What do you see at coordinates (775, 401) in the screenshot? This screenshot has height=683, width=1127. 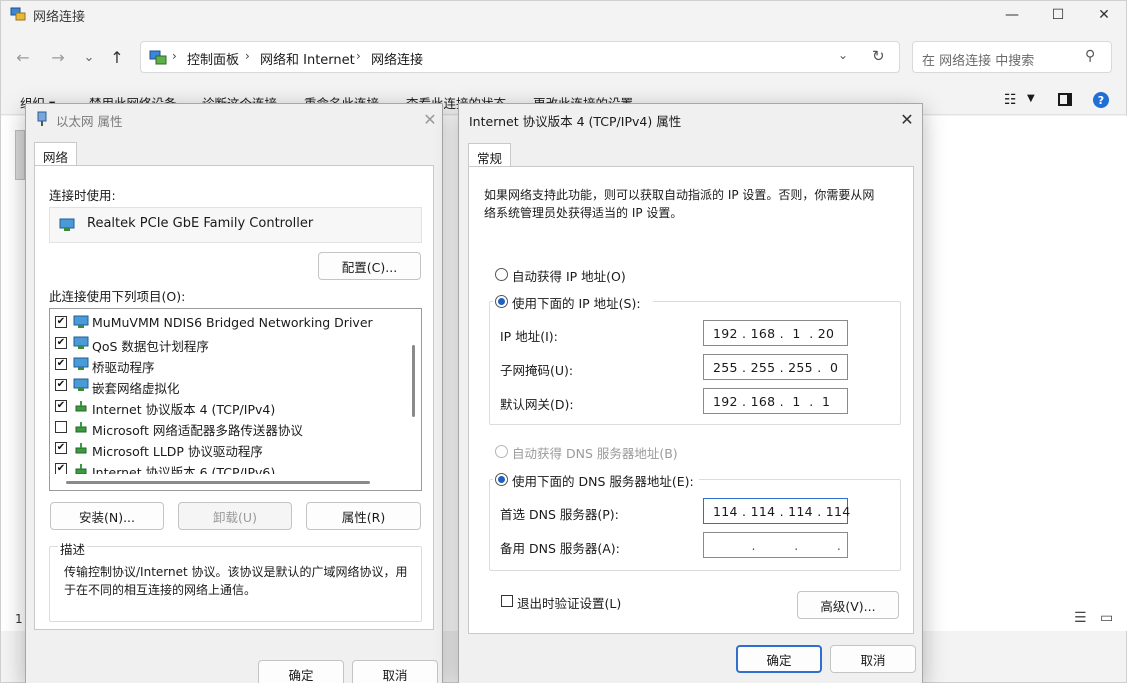 I see `default-gateway-input: 192 . 168 . 1 . 1` at bounding box center [775, 401].